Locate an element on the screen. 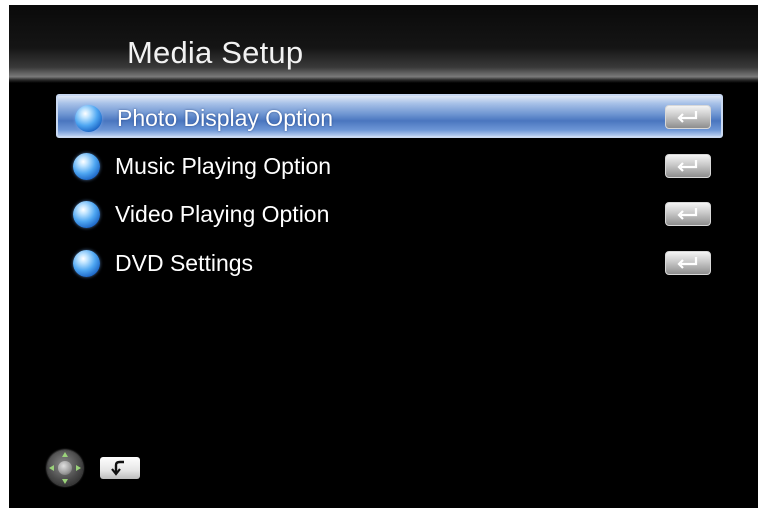  arrow-right-icon is located at coordinates (78, 468).